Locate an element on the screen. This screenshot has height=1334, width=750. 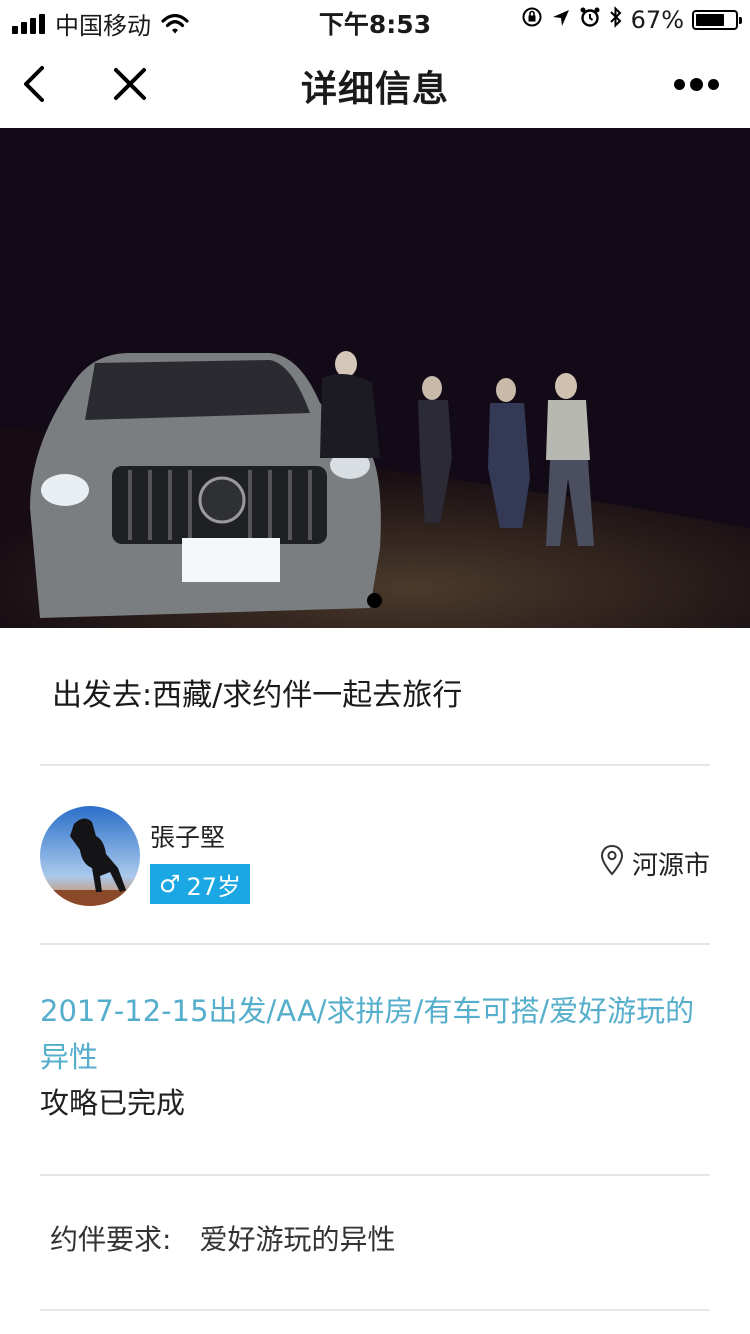
battery-percent: 67% is located at coordinates (657, 20).